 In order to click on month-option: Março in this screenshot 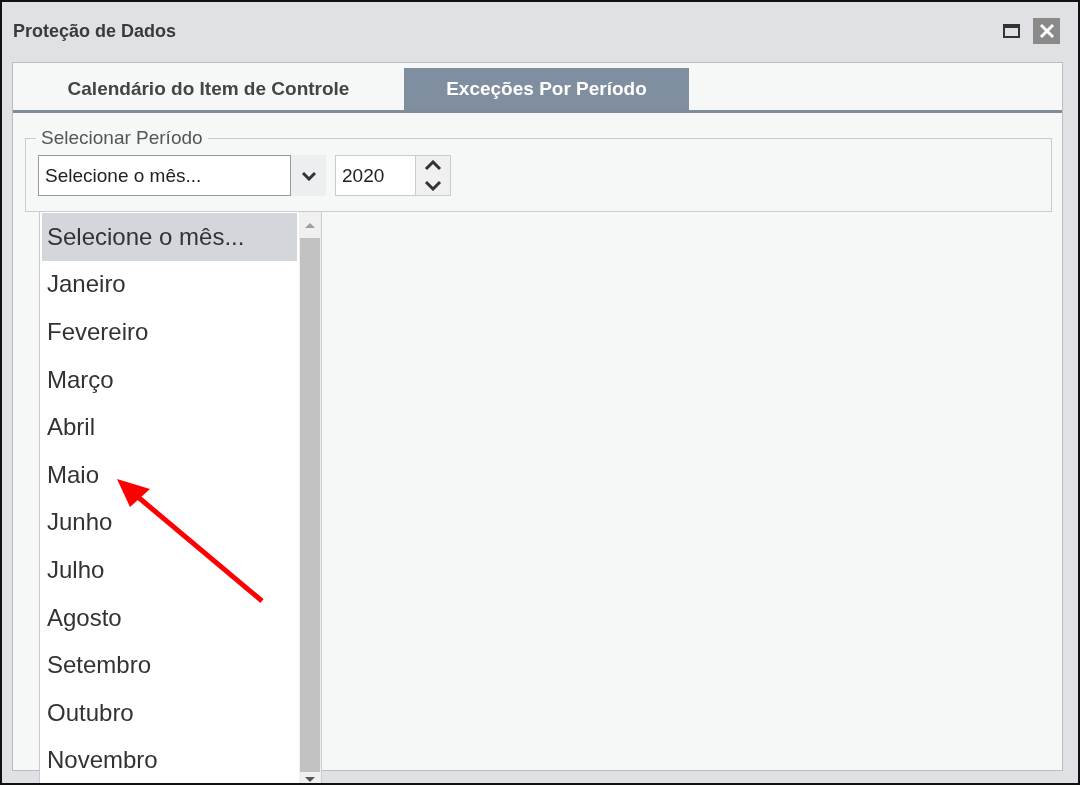, I will do `click(169, 379)`.